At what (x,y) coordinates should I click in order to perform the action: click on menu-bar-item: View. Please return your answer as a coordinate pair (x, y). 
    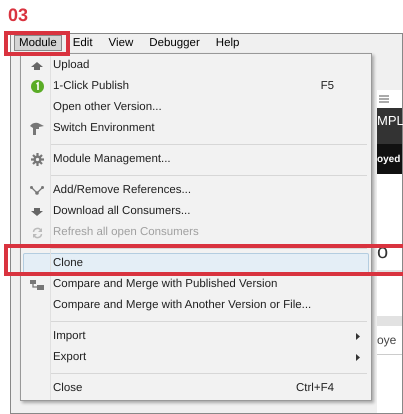
    Looking at the image, I should click on (121, 43).